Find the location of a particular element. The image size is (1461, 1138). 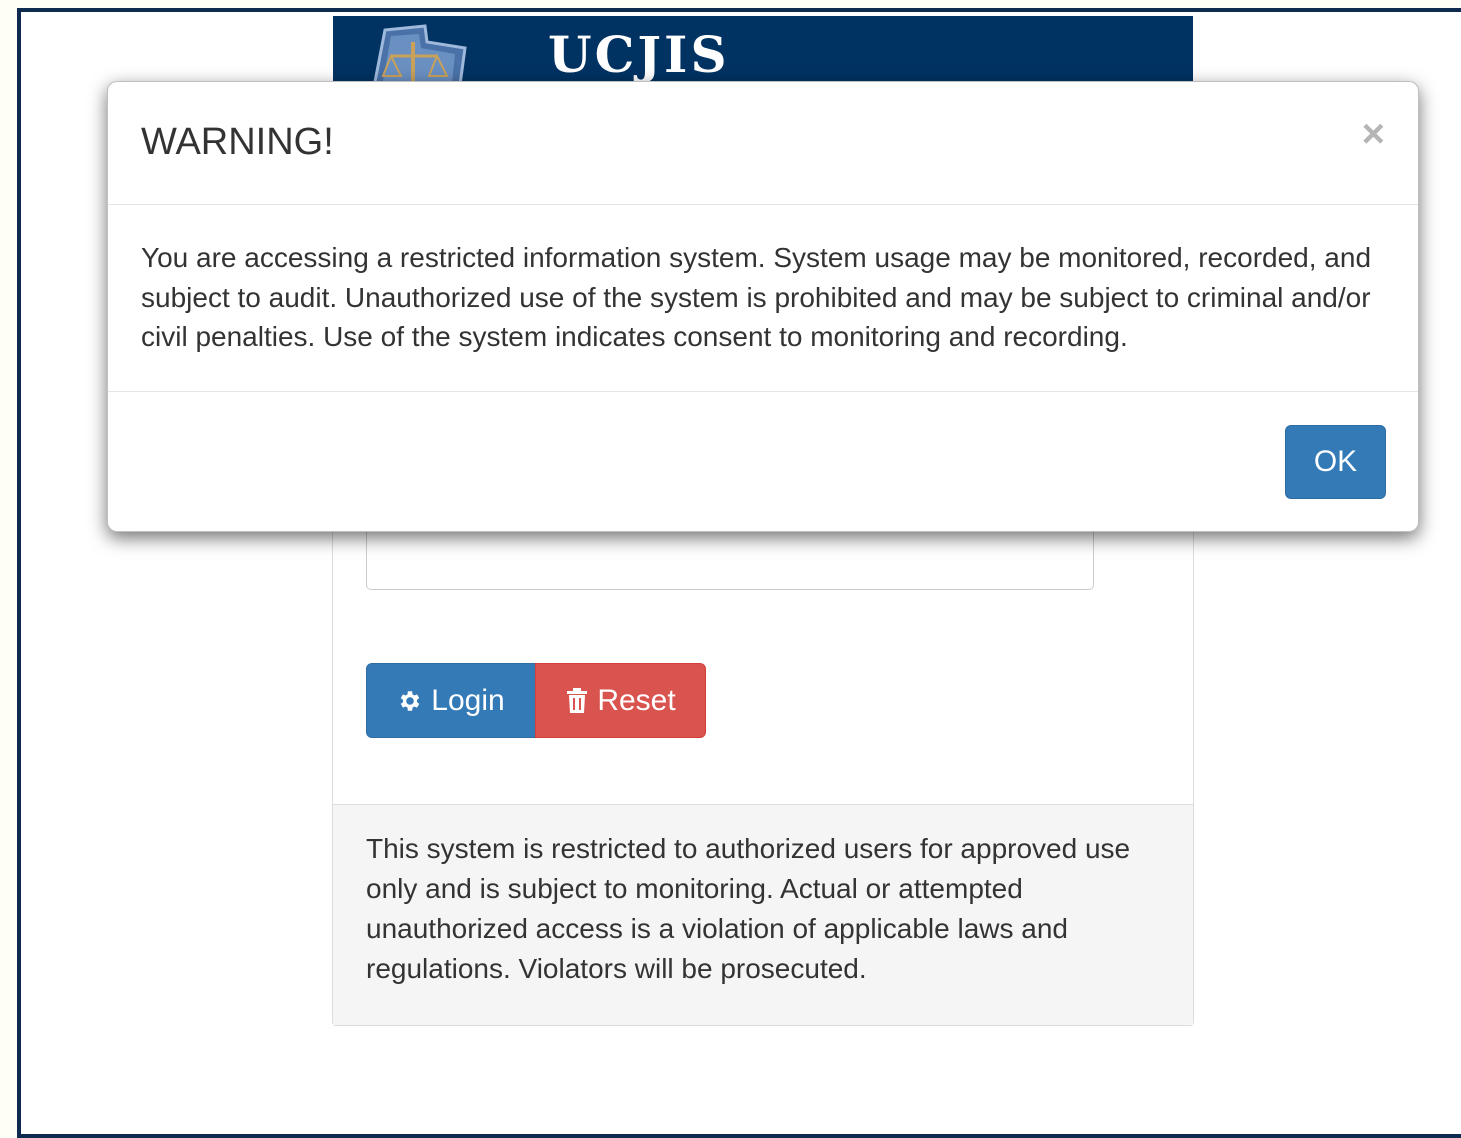

modal-title: WARNING! is located at coordinates (237, 142).